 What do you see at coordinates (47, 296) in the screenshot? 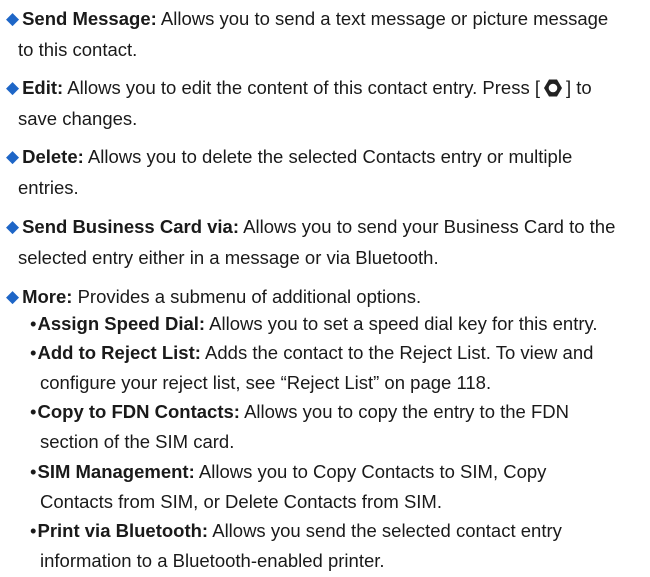
I see `option-term: More:` at bounding box center [47, 296].